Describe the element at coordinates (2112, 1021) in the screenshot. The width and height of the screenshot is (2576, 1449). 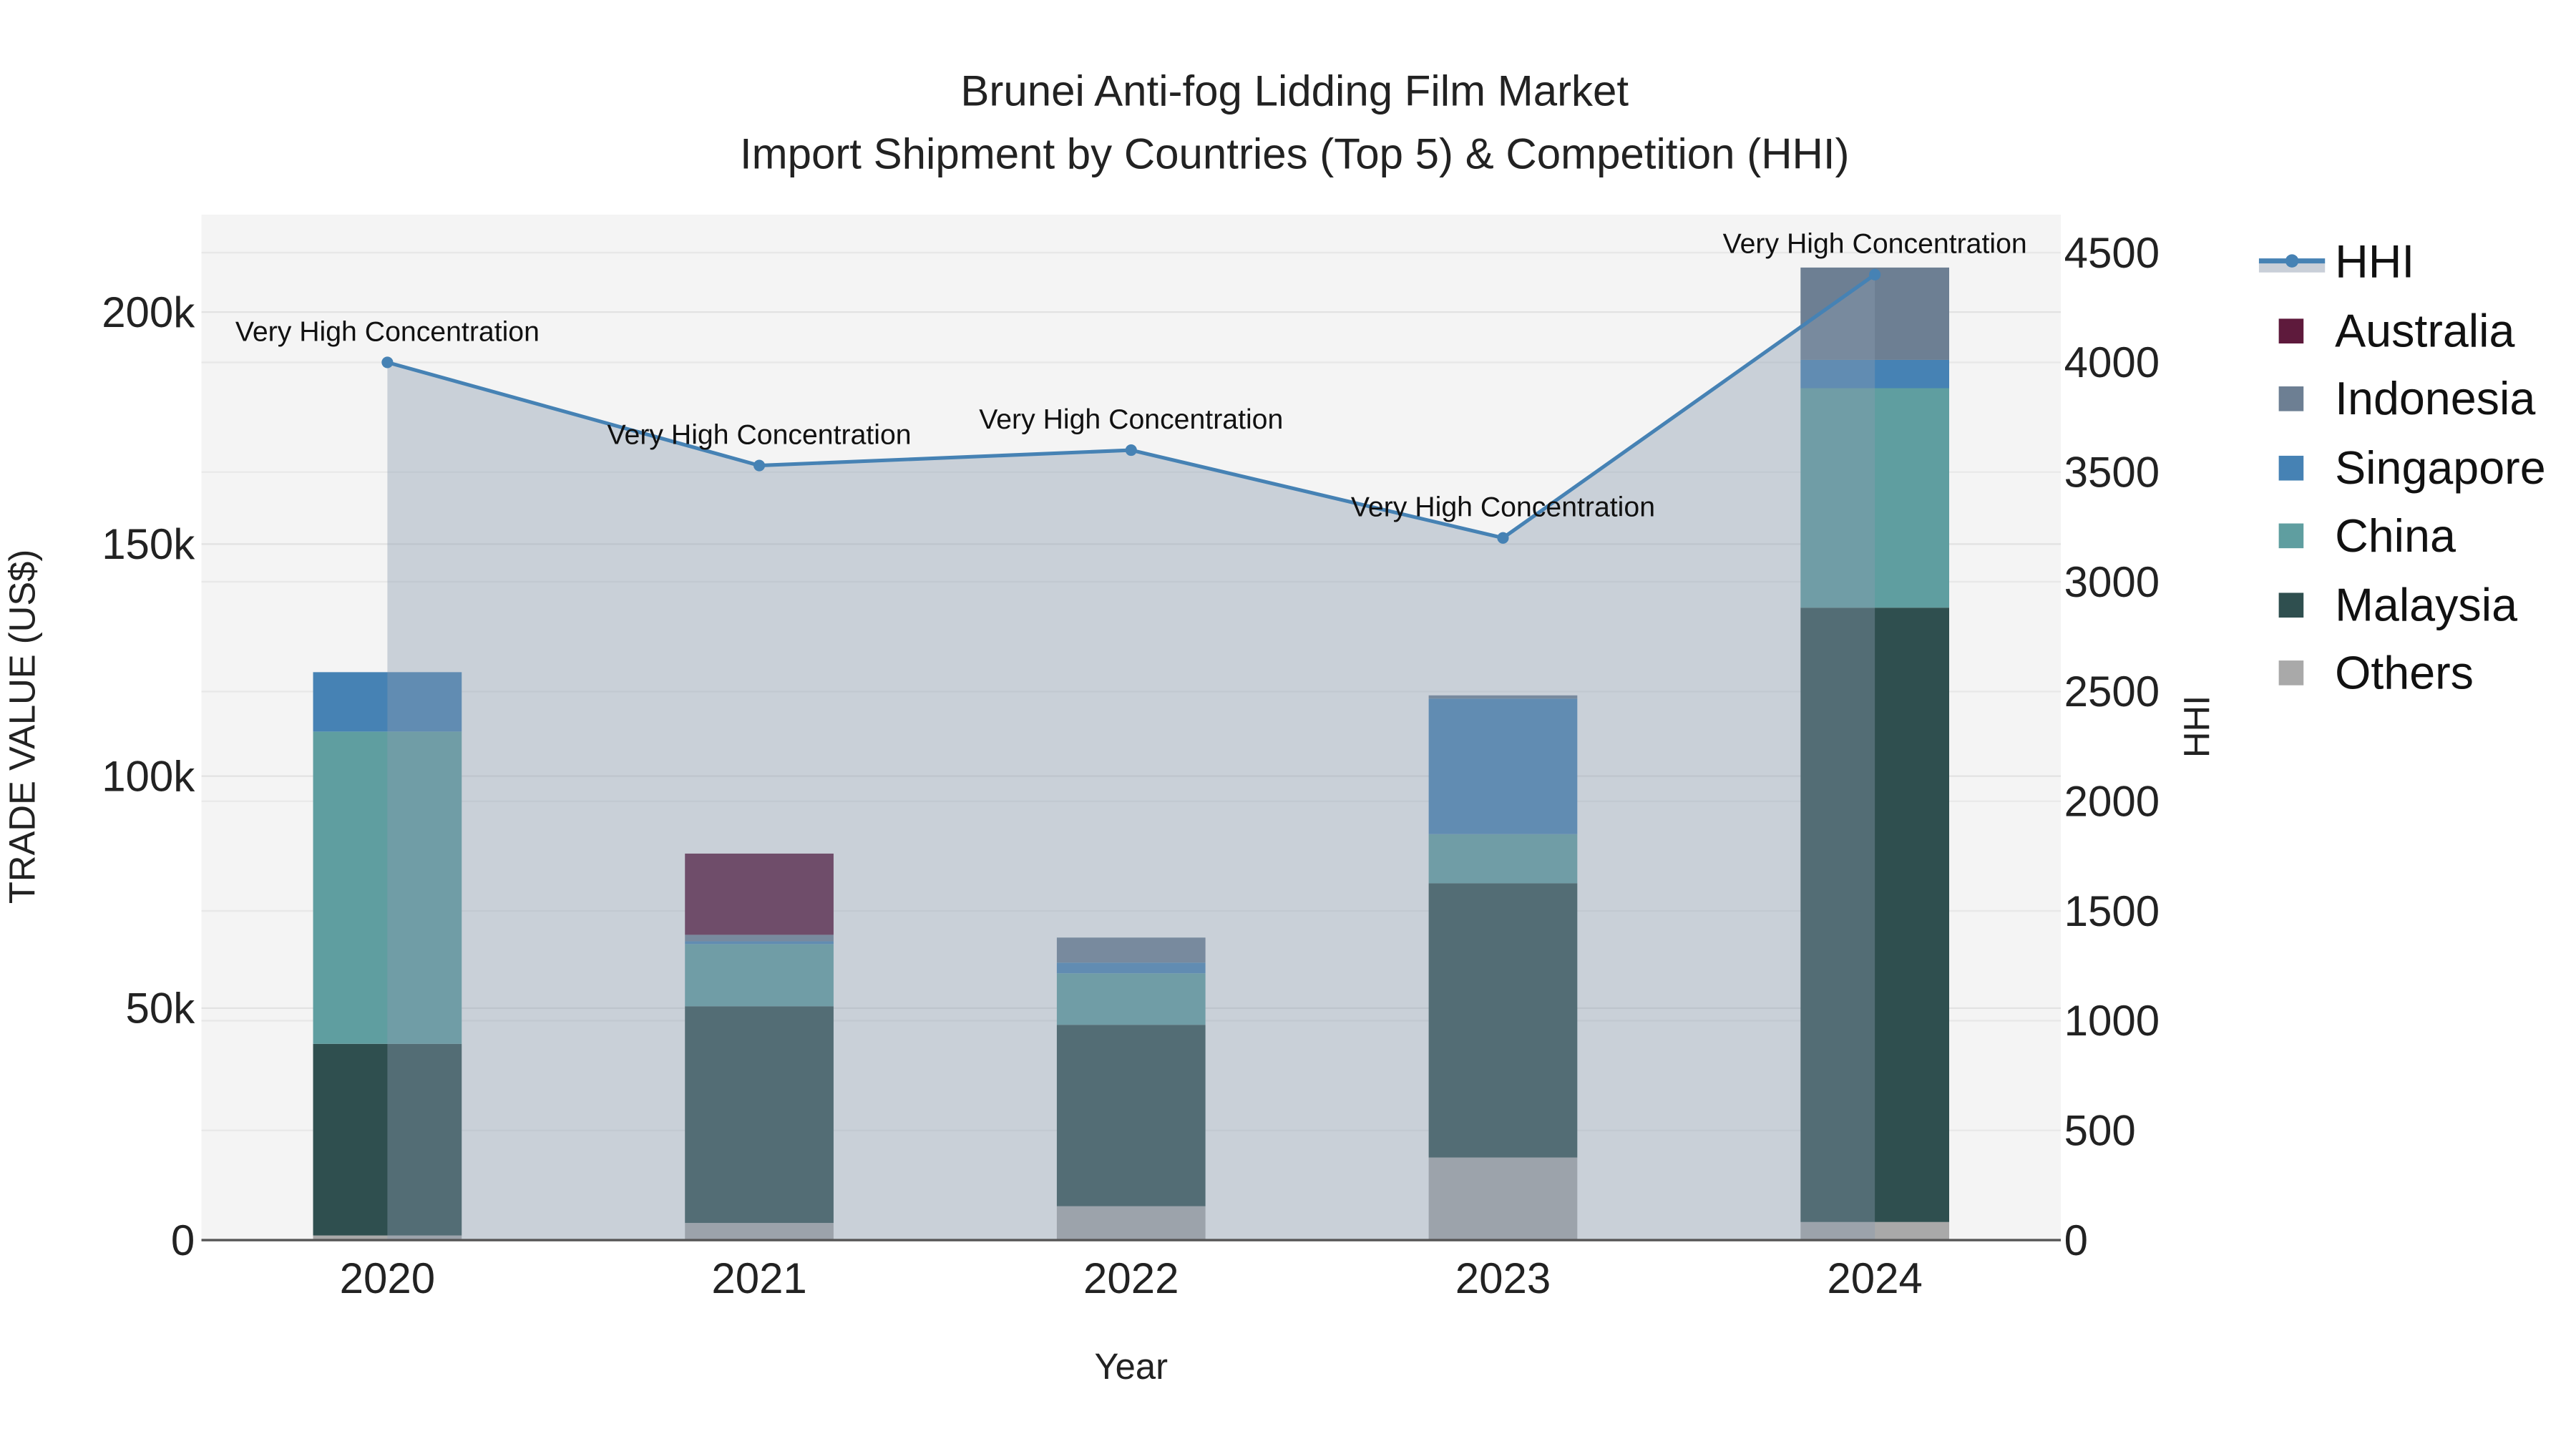
I see `y2-tick-label: 1000` at that location.